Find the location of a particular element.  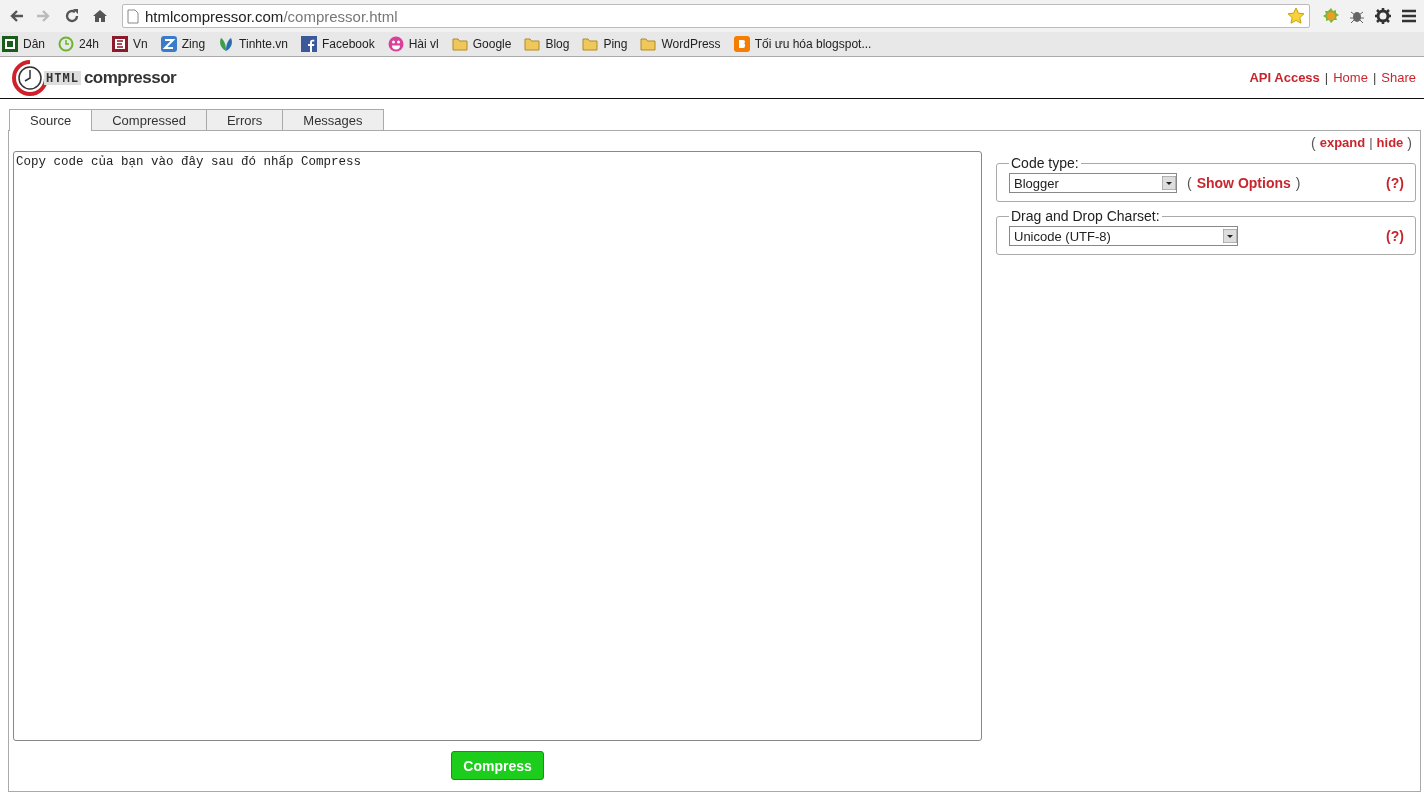

bookmark: Vn is located at coordinates (130, 44).